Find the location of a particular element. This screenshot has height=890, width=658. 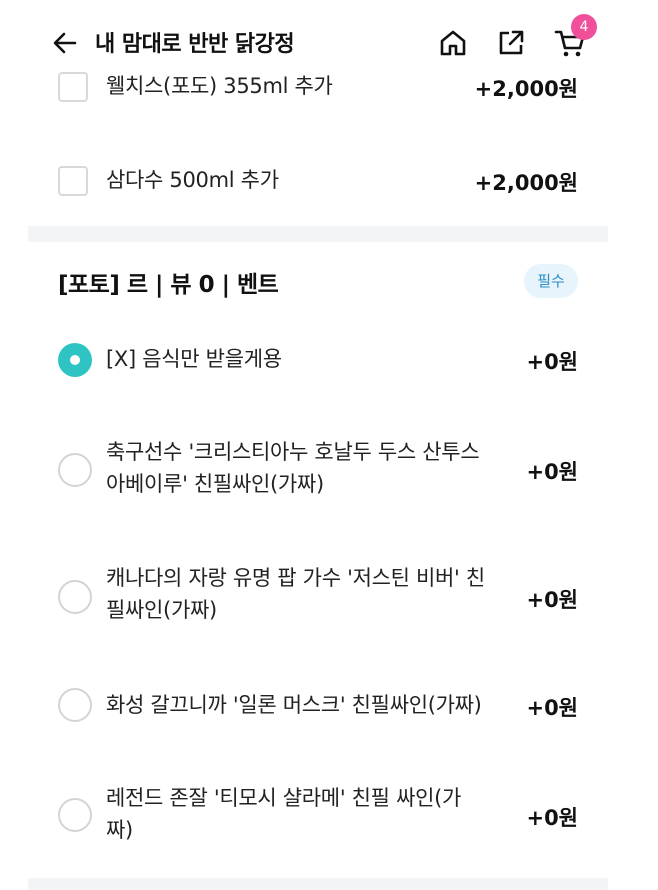

addon-label: 웰치스(포도) 355ml 추가 is located at coordinates (219, 86).